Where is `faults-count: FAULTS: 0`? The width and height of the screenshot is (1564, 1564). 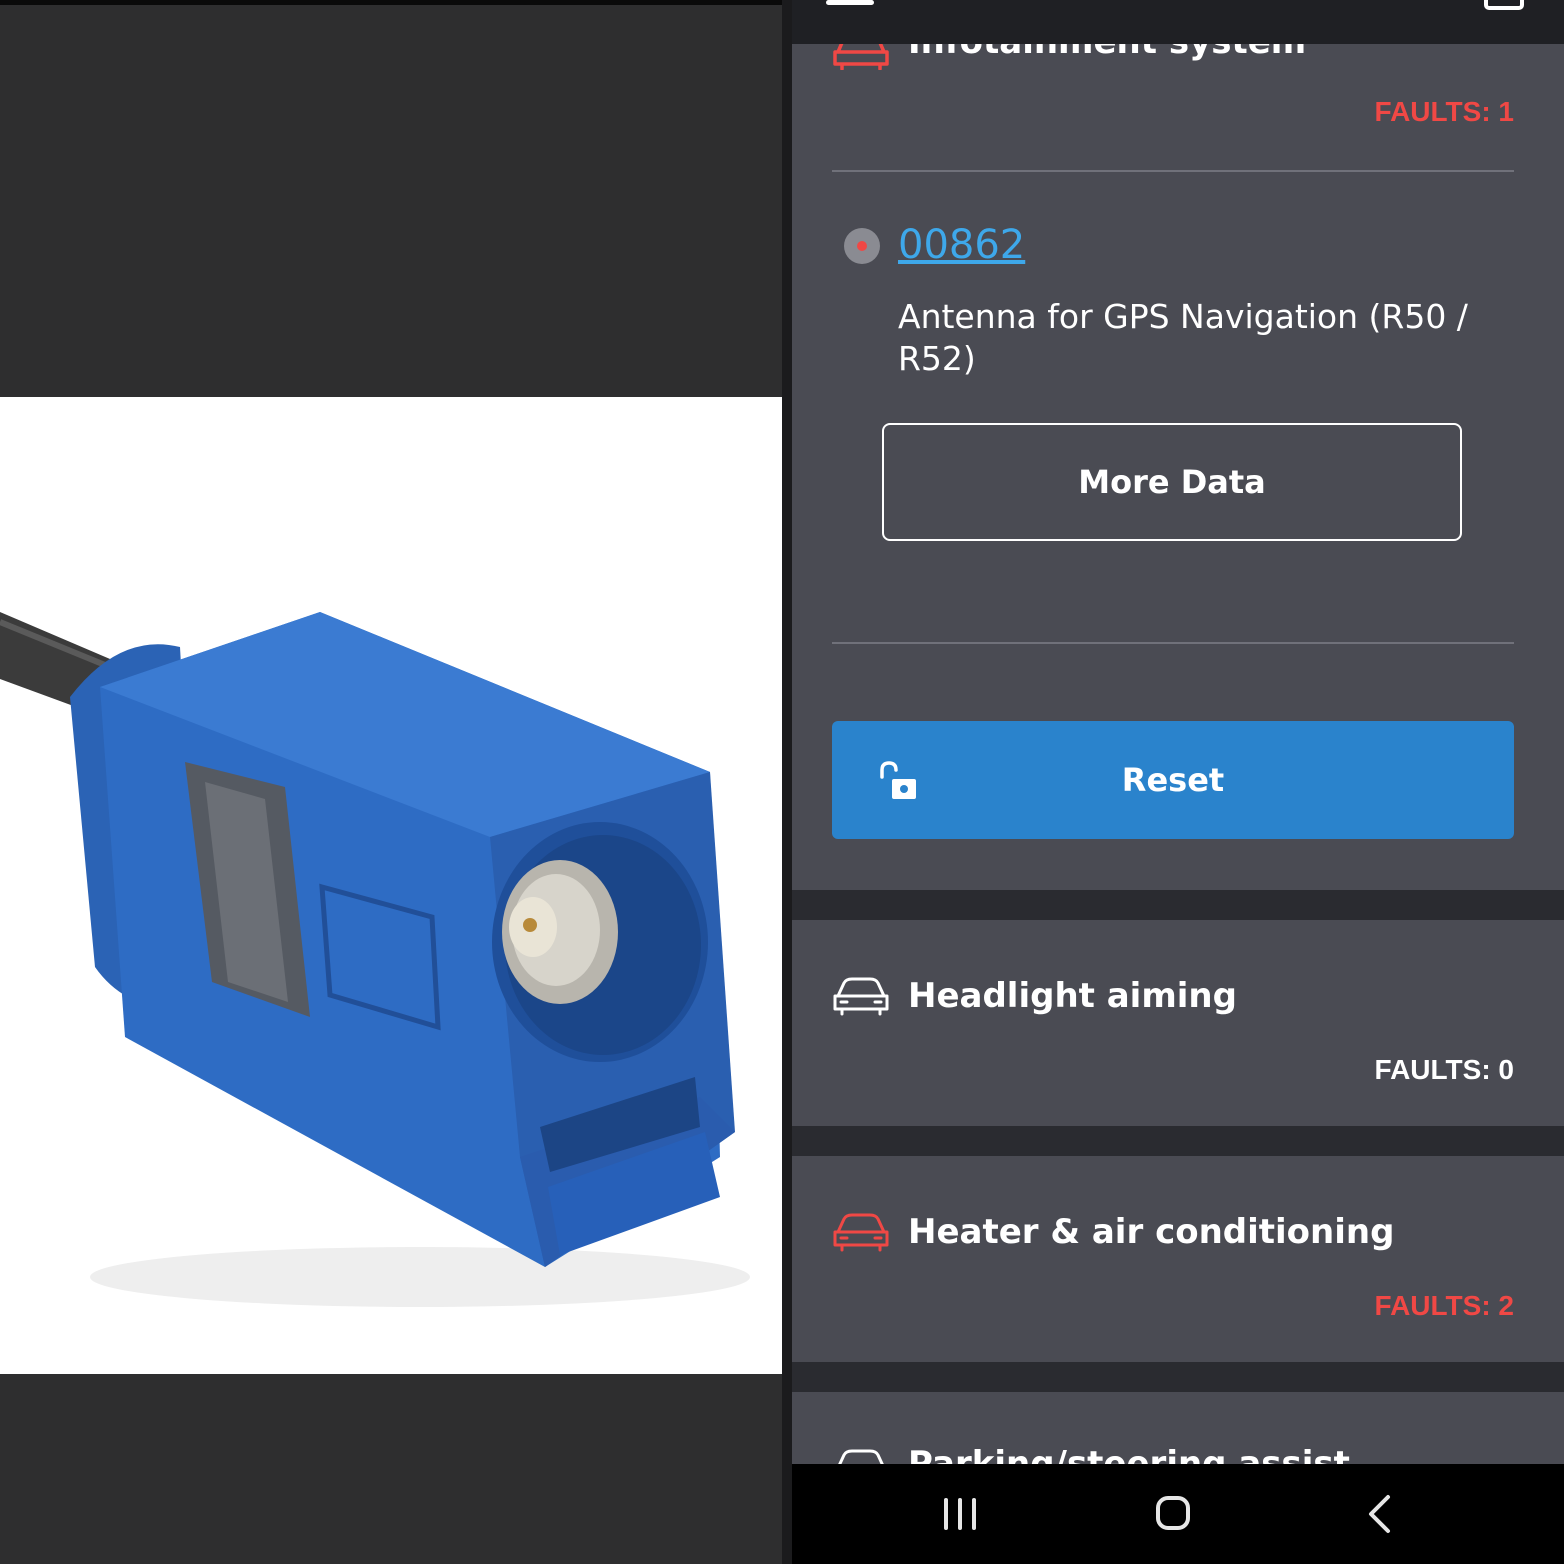 faults-count: FAULTS: 0 is located at coordinates (1444, 1069).